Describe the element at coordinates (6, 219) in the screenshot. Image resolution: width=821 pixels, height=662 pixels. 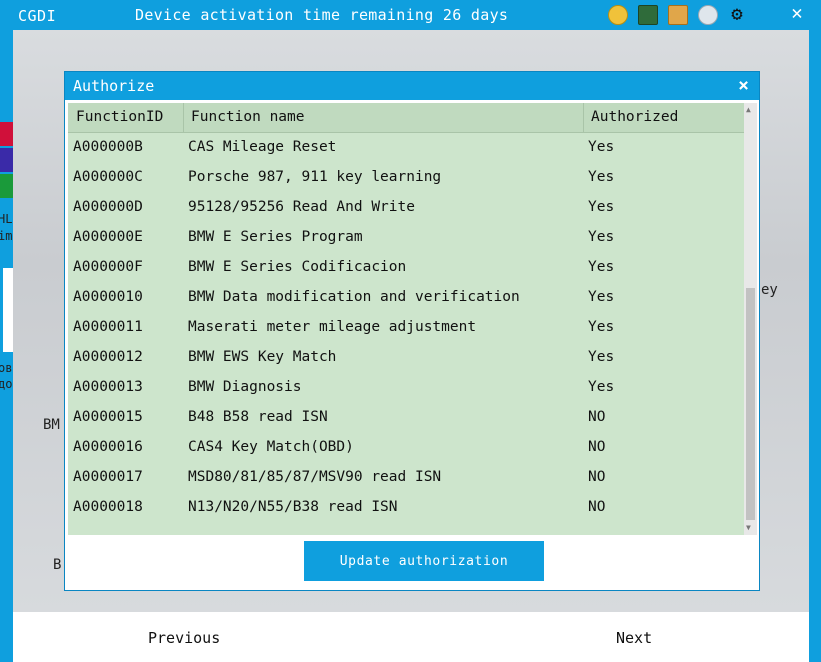
I see `left-fragment: HL` at that location.